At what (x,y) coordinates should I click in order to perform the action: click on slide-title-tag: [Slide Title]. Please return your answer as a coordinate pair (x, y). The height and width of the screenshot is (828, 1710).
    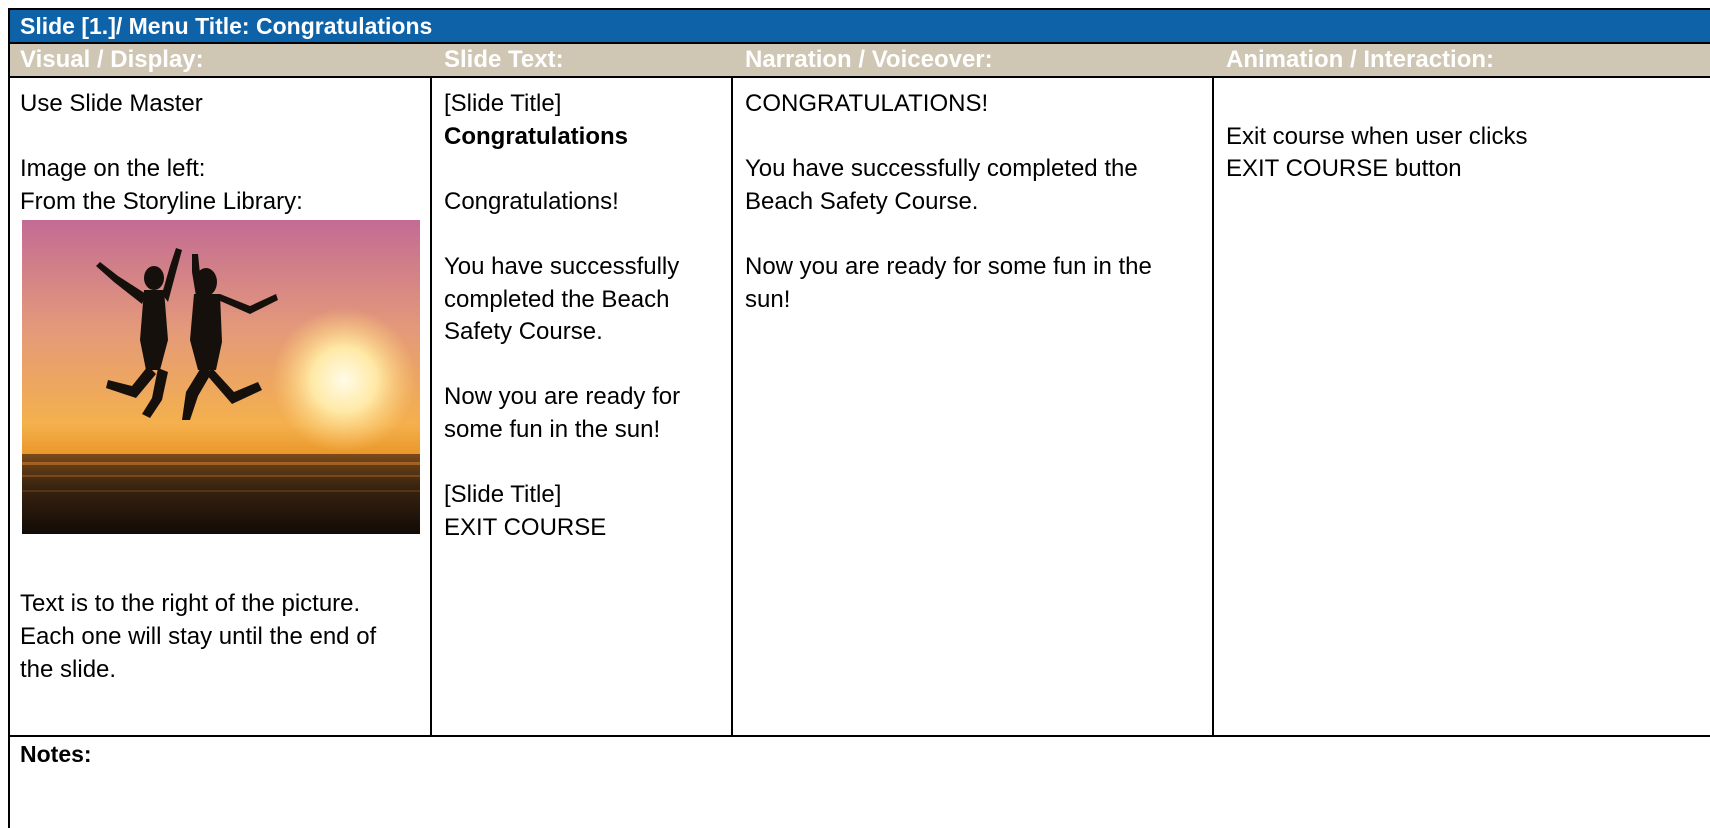
    Looking at the image, I should click on (503, 103).